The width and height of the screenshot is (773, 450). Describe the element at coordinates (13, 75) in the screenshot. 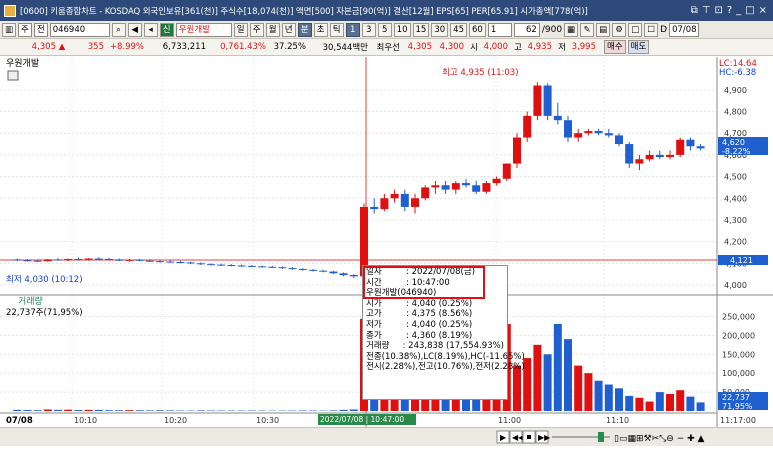

I see `pane-icon` at that location.